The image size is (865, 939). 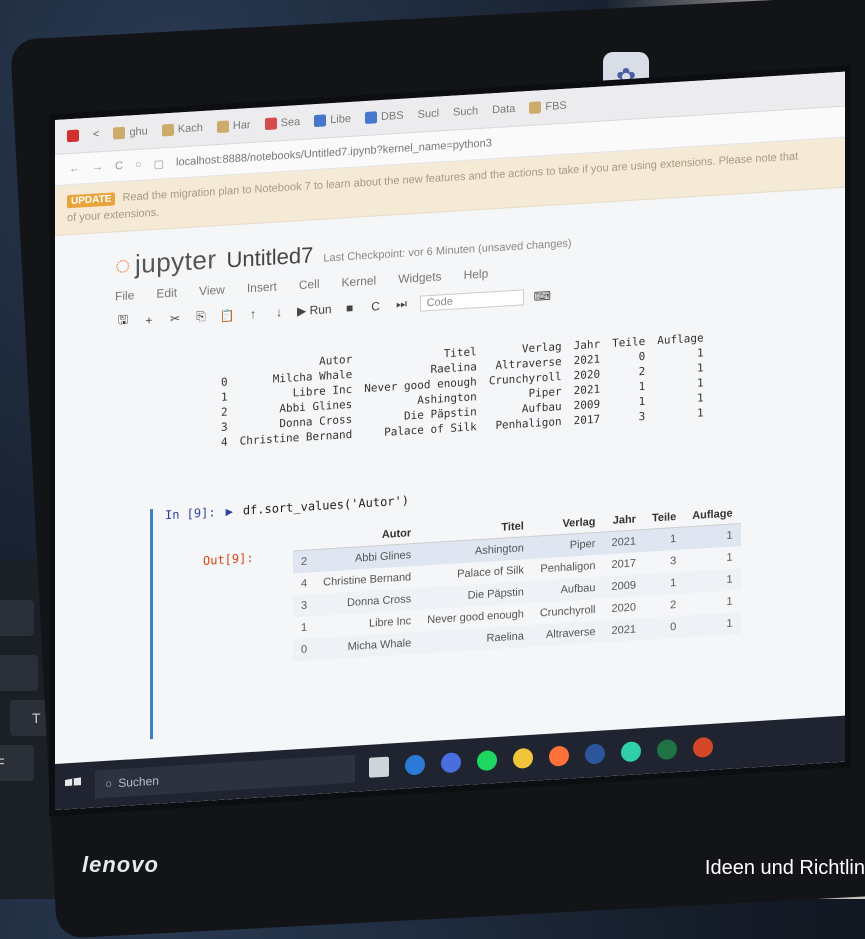 I want to click on menu-cell: Cell, so click(x=309, y=284).